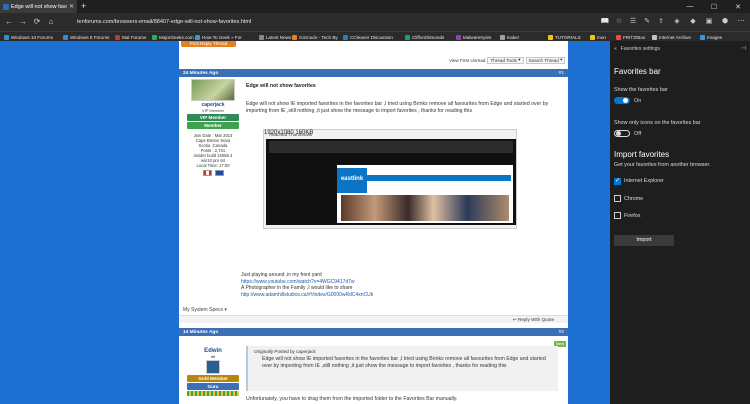  Describe the element at coordinates (425, 194) in the screenshot. I see `thumbnail-site: eastlink` at that location.